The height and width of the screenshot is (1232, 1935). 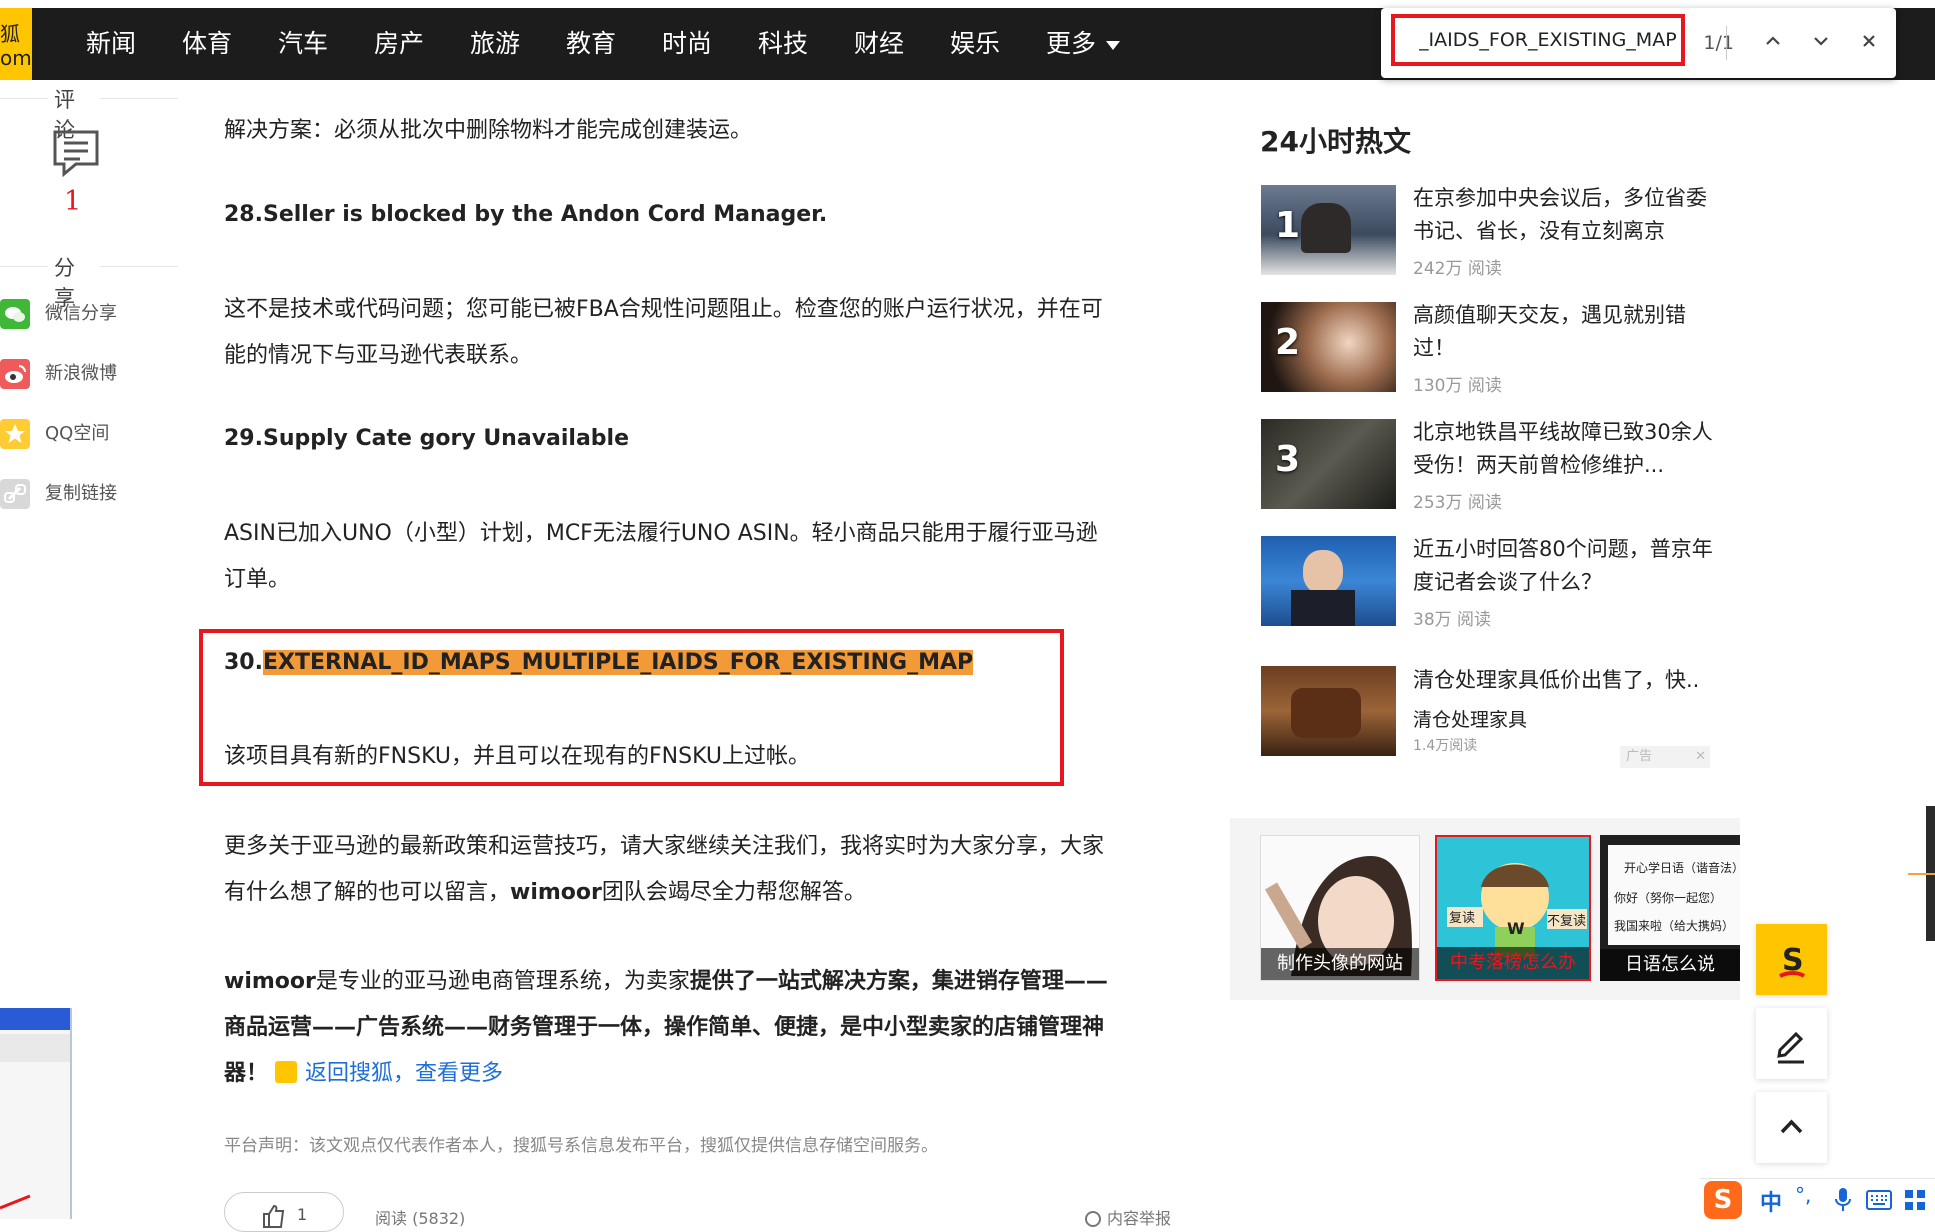 What do you see at coordinates (111, 44) in the screenshot?
I see `nav-news: 新闻` at bounding box center [111, 44].